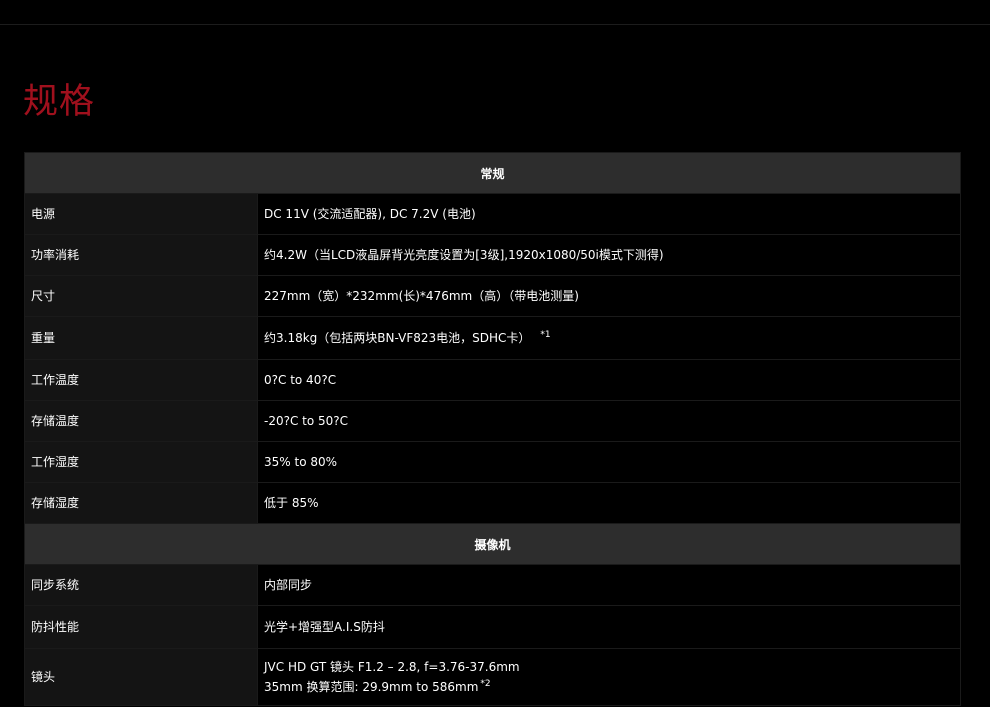  What do you see at coordinates (141, 627) in the screenshot?
I see `spec-label: 防抖性能` at bounding box center [141, 627].